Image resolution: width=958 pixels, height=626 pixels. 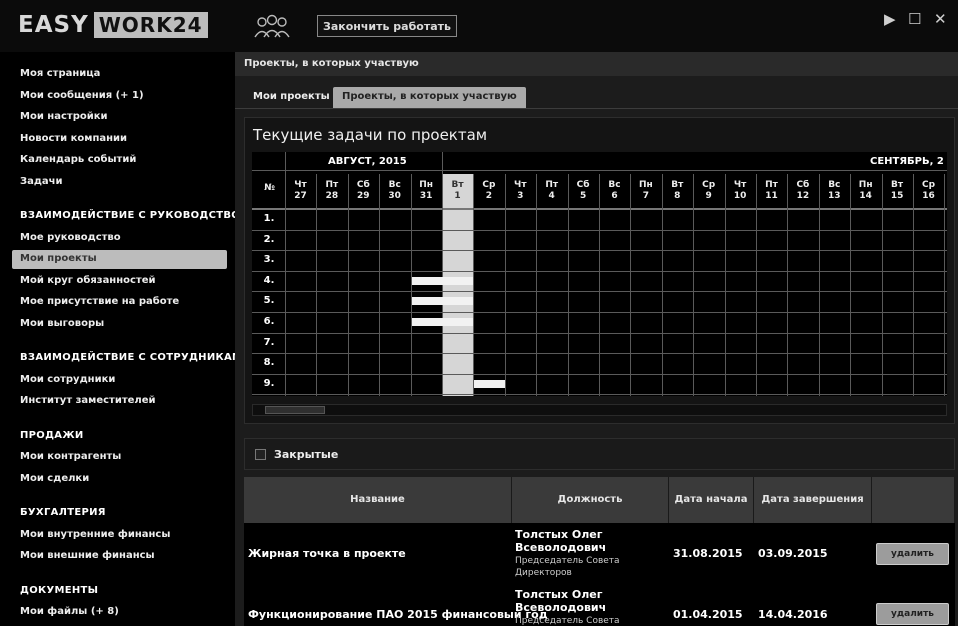 I want to click on sidebar-item-employees: Мои сотрудники, so click(x=67, y=379).